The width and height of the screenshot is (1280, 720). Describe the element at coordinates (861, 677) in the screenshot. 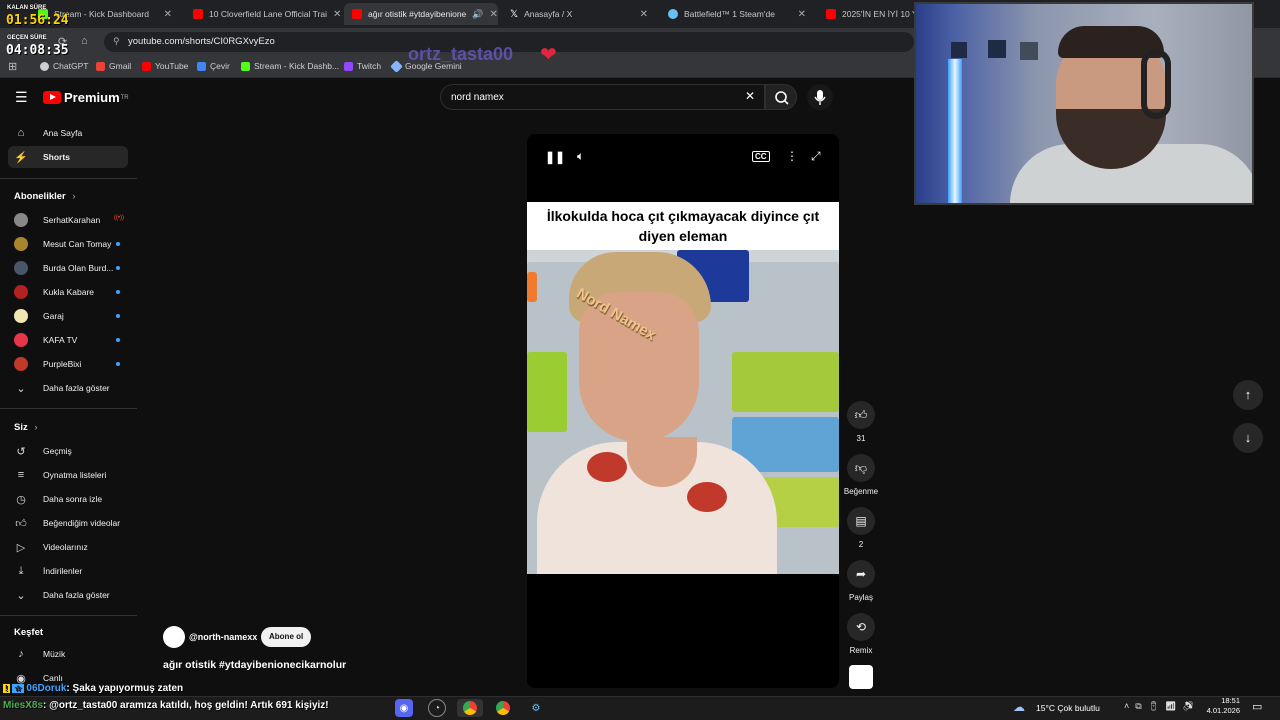

I see `sound-thumbnail` at that location.